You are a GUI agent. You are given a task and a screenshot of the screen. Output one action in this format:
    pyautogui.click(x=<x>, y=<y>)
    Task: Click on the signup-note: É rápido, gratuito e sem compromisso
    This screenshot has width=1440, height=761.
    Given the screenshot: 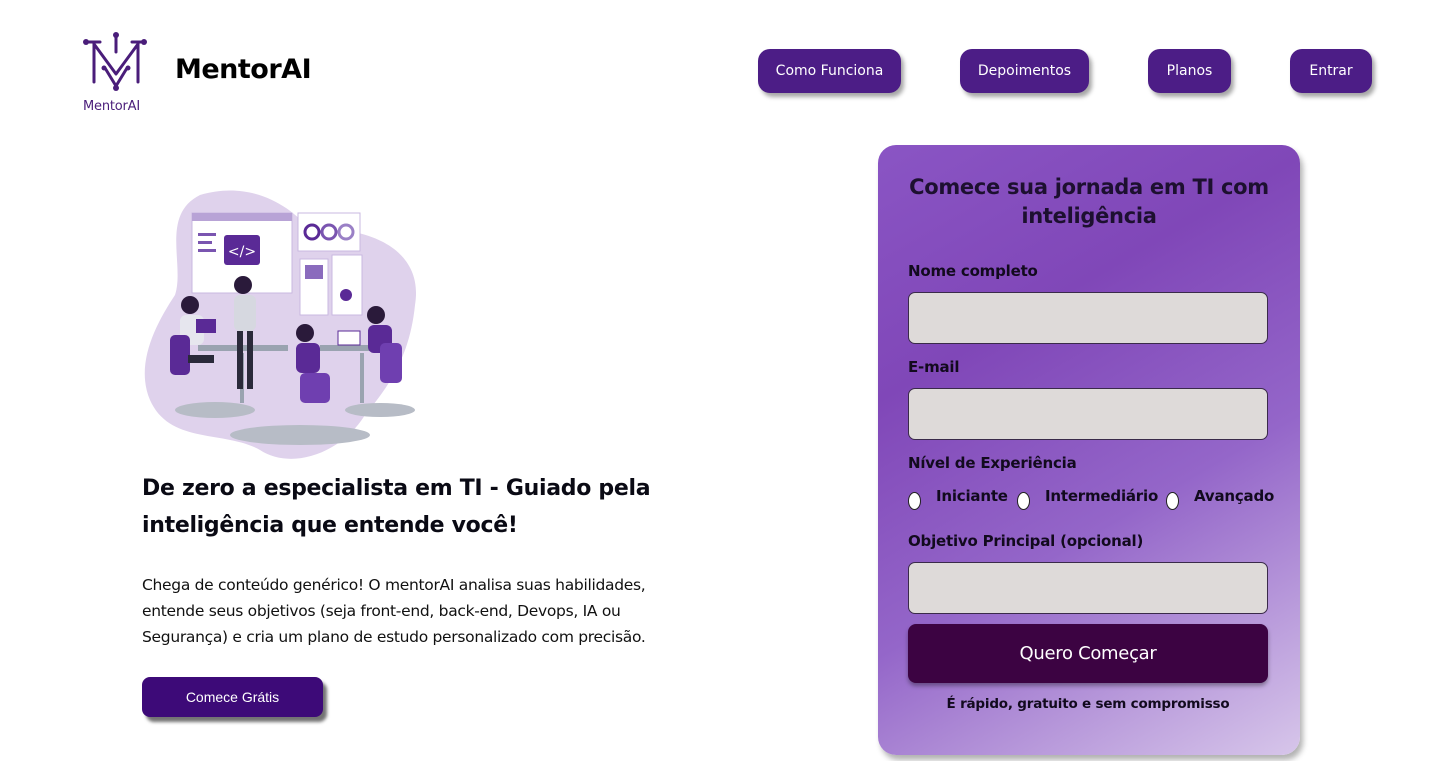 What is the action you would take?
    pyautogui.click(x=1088, y=704)
    